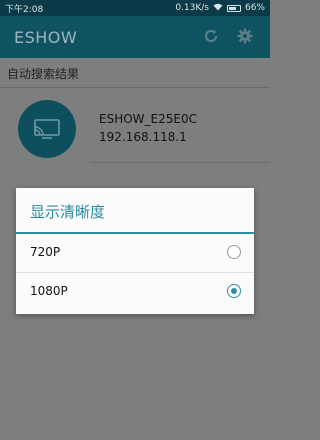 The image size is (320, 440). I want to click on device-name: ESHOW_E25E0C, so click(148, 119).